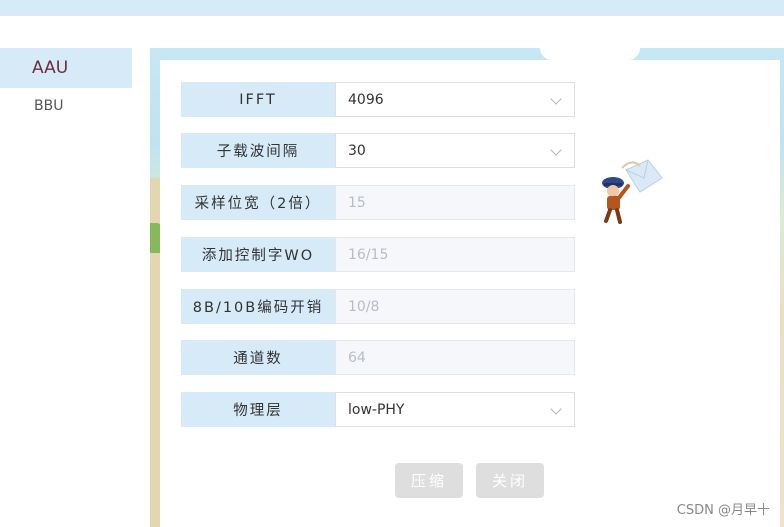  I want to click on form-row-control-word: 添加控制字WO 16/15, so click(378, 254).